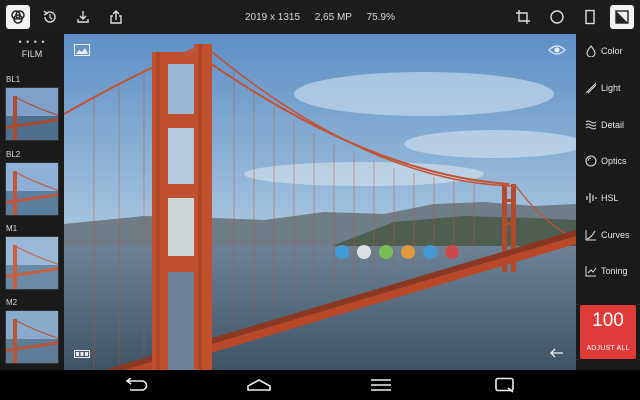 Image resolution: width=640 pixels, height=400 pixels. I want to click on tool-color: Color, so click(608, 51).